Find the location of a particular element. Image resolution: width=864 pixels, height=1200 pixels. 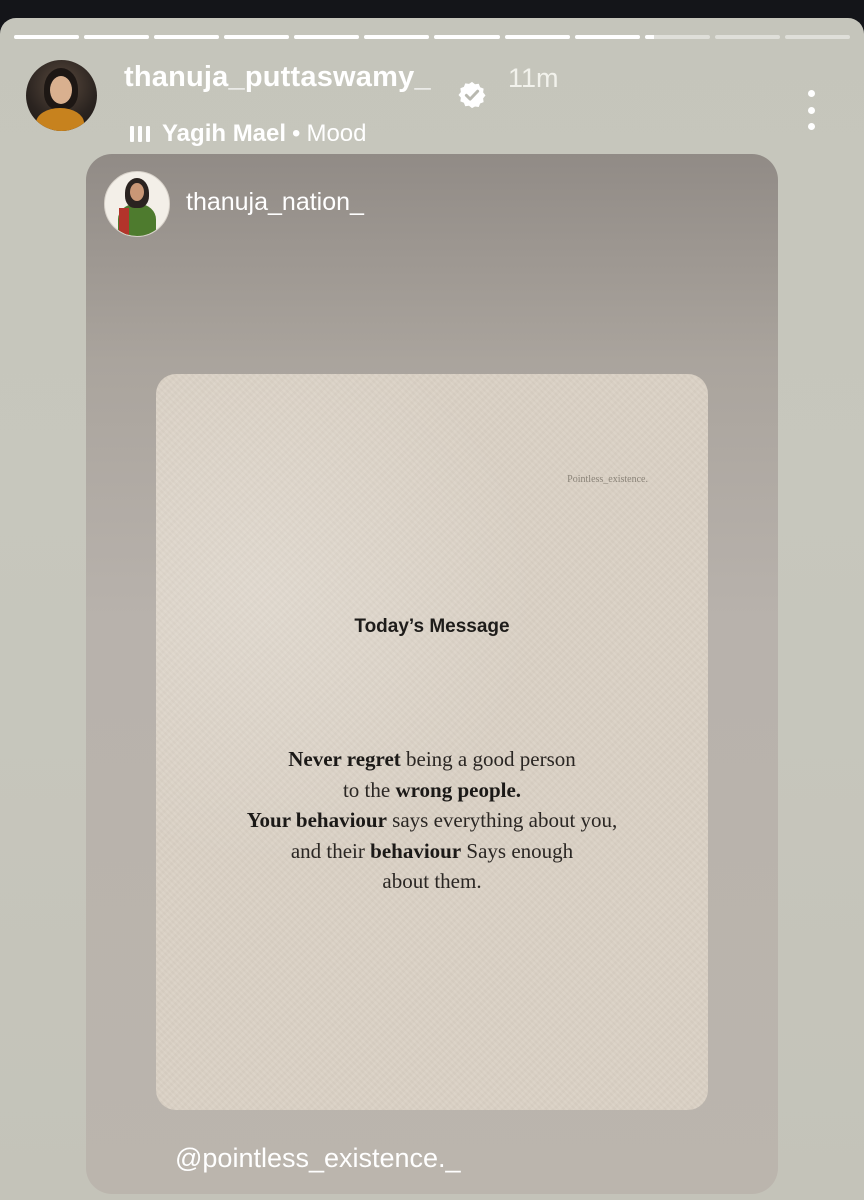

quote-line-2: to the wrong people. is located at coordinates (432, 789).